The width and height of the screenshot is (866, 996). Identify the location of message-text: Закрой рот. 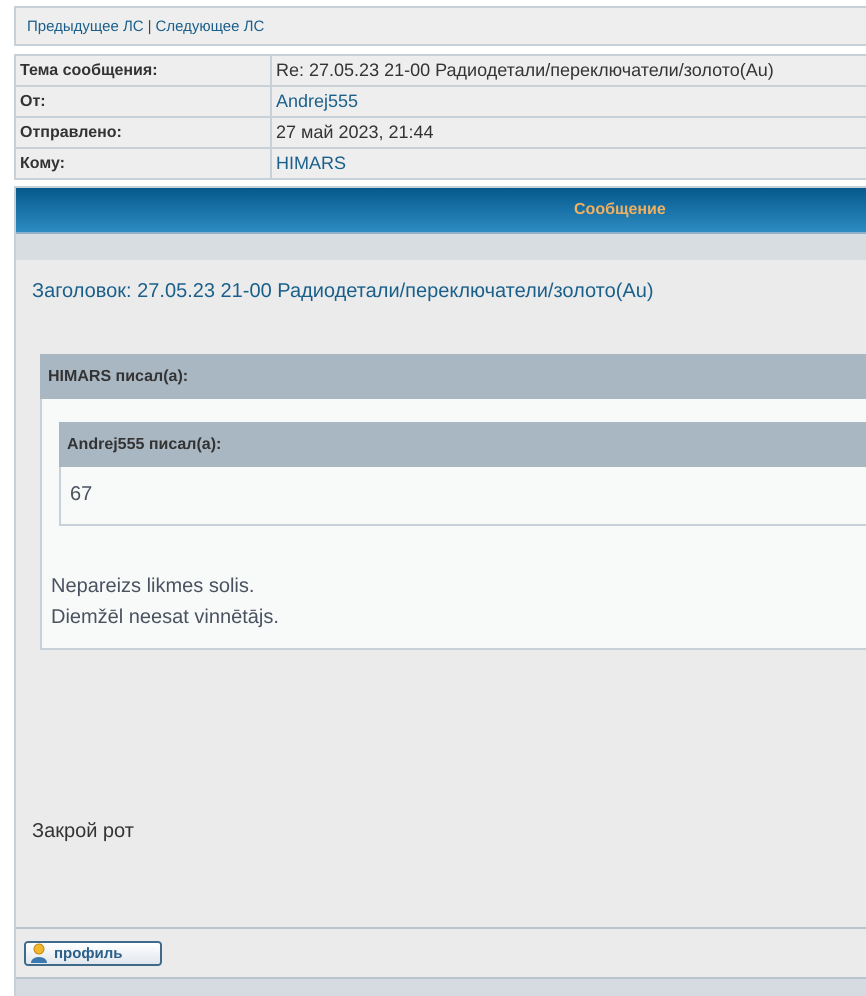
(83, 831).